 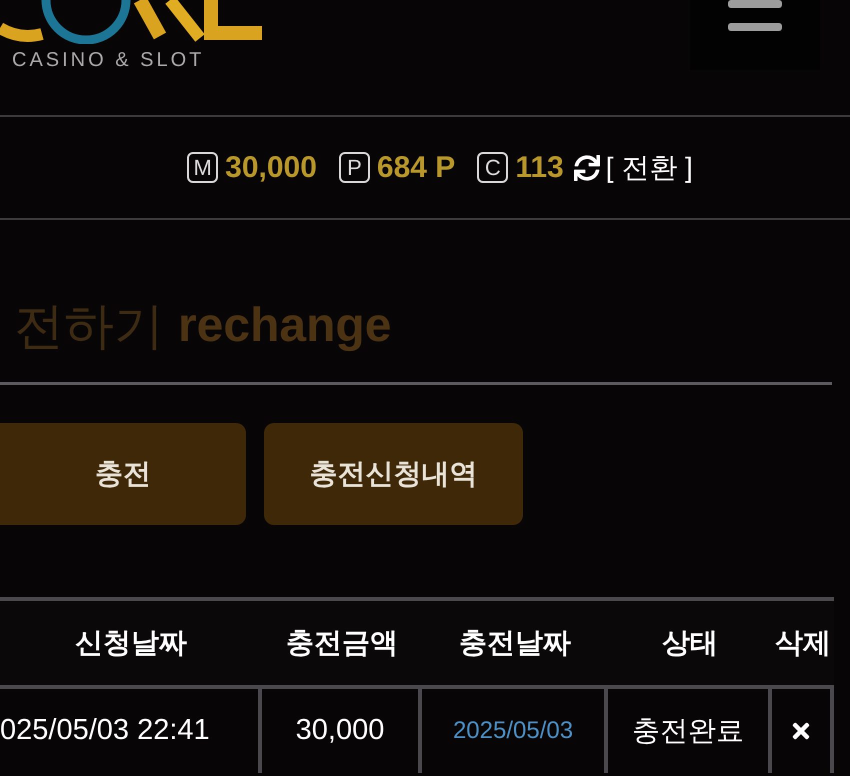 What do you see at coordinates (803, 643) in the screenshot?
I see `column-header: 삭제` at bounding box center [803, 643].